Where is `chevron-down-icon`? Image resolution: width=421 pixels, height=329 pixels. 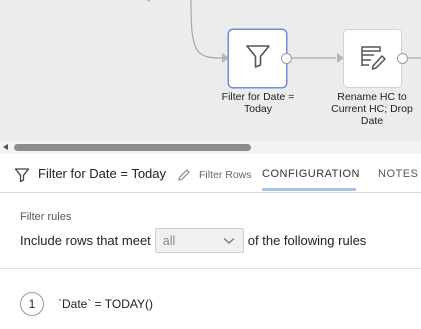 chevron-down-icon is located at coordinates (229, 241).